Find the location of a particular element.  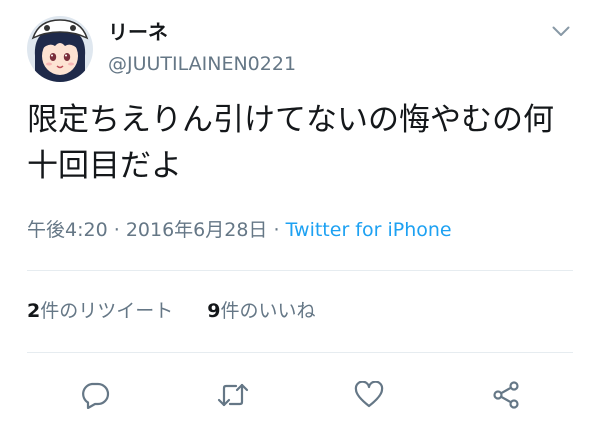

retweet-icon is located at coordinates (233, 395).